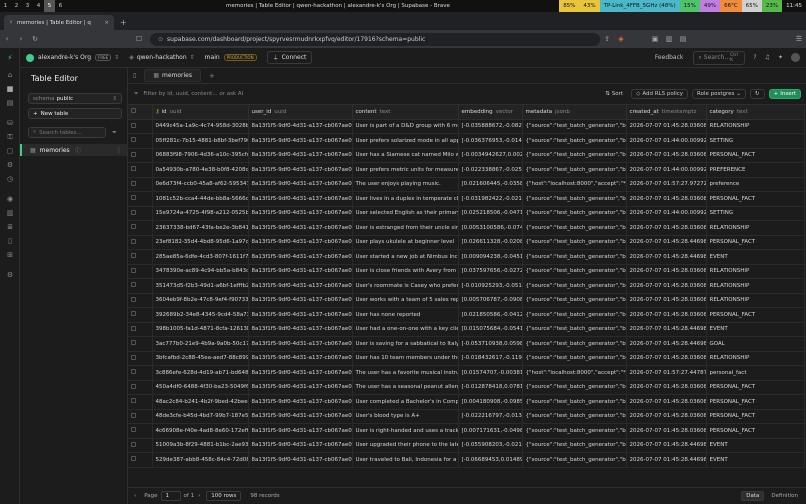 The image size is (806, 504). Describe the element at coordinates (405, 286) in the screenshot. I see `cell-content: User's roommate is Casey who prefers` at that location.